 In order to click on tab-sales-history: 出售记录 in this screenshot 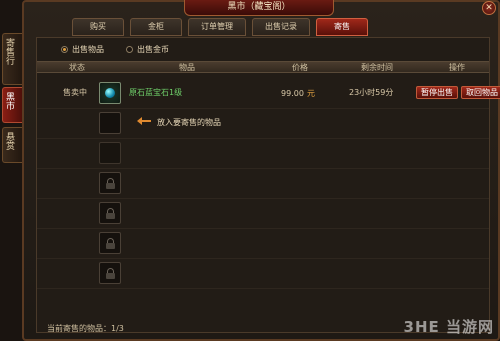, I will do `click(281, 27)`.